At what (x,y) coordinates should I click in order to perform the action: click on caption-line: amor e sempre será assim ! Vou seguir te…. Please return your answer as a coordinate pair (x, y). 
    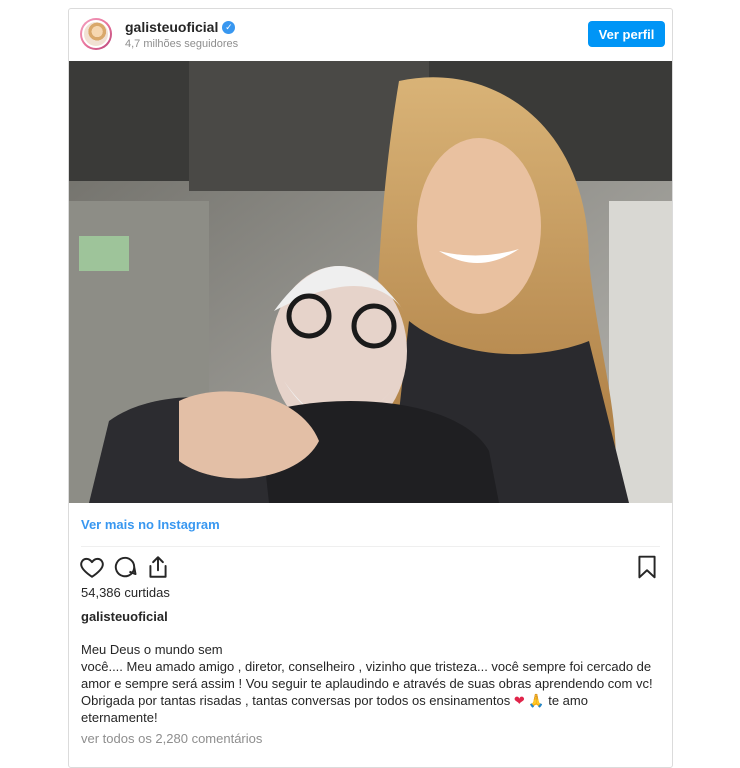
    Looking at the image, I should click on (367, 683).